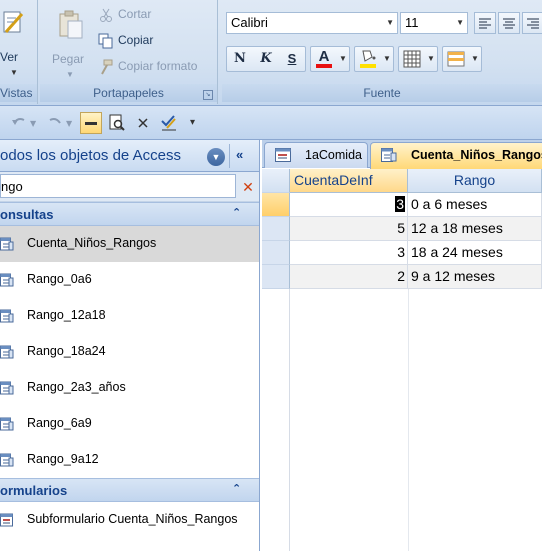 Image resolution: width=542 pixels, height=551 pixels. I want to click on nav-item-query: Cuenta_Niños_Rangos, so click(129, 244).